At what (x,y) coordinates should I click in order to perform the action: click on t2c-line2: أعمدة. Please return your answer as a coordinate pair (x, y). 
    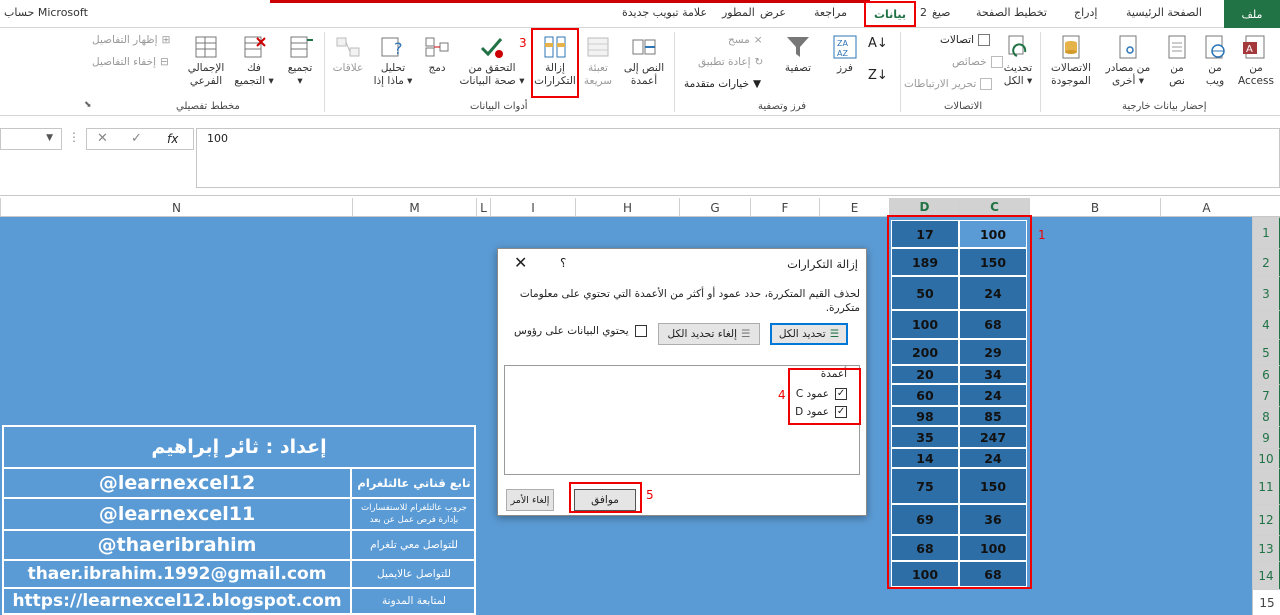
    Looking at the image, I should click on (644, 81).